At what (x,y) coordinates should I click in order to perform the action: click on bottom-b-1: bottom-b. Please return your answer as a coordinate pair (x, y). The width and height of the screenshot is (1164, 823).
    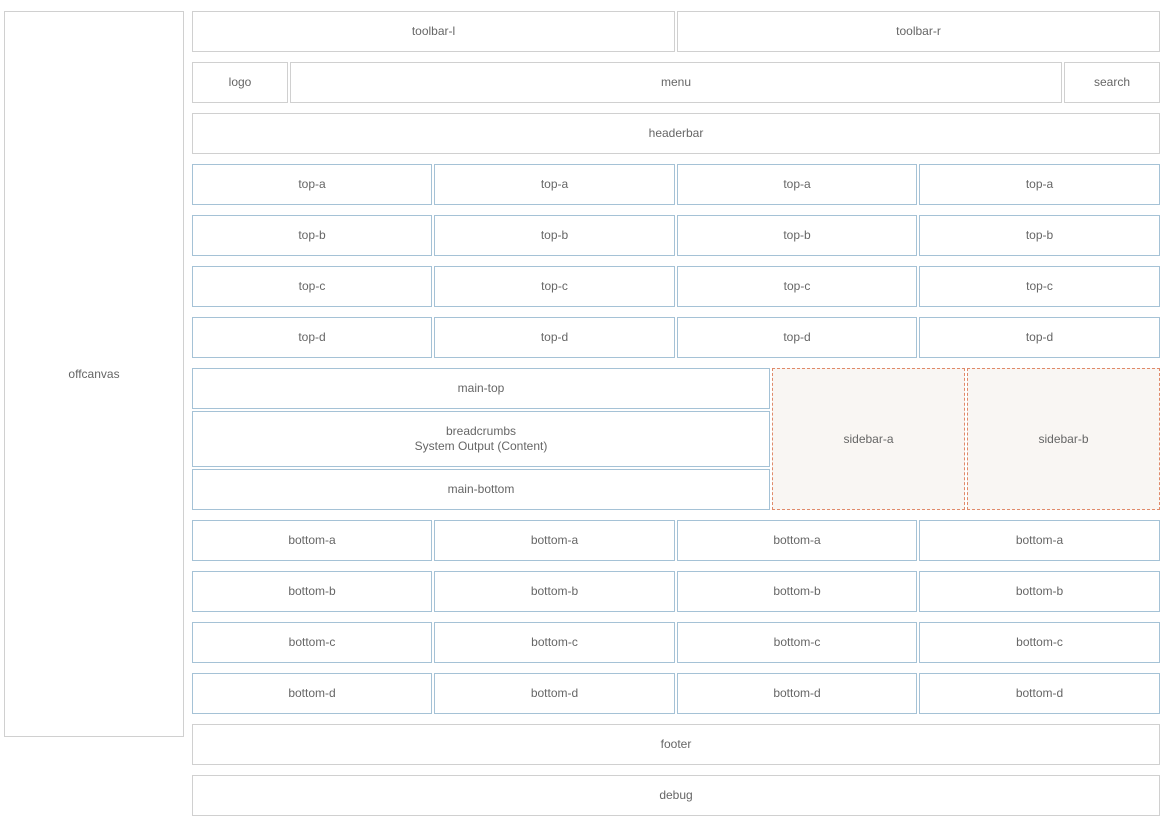
    Looking at the image, I should click on (312, 591).